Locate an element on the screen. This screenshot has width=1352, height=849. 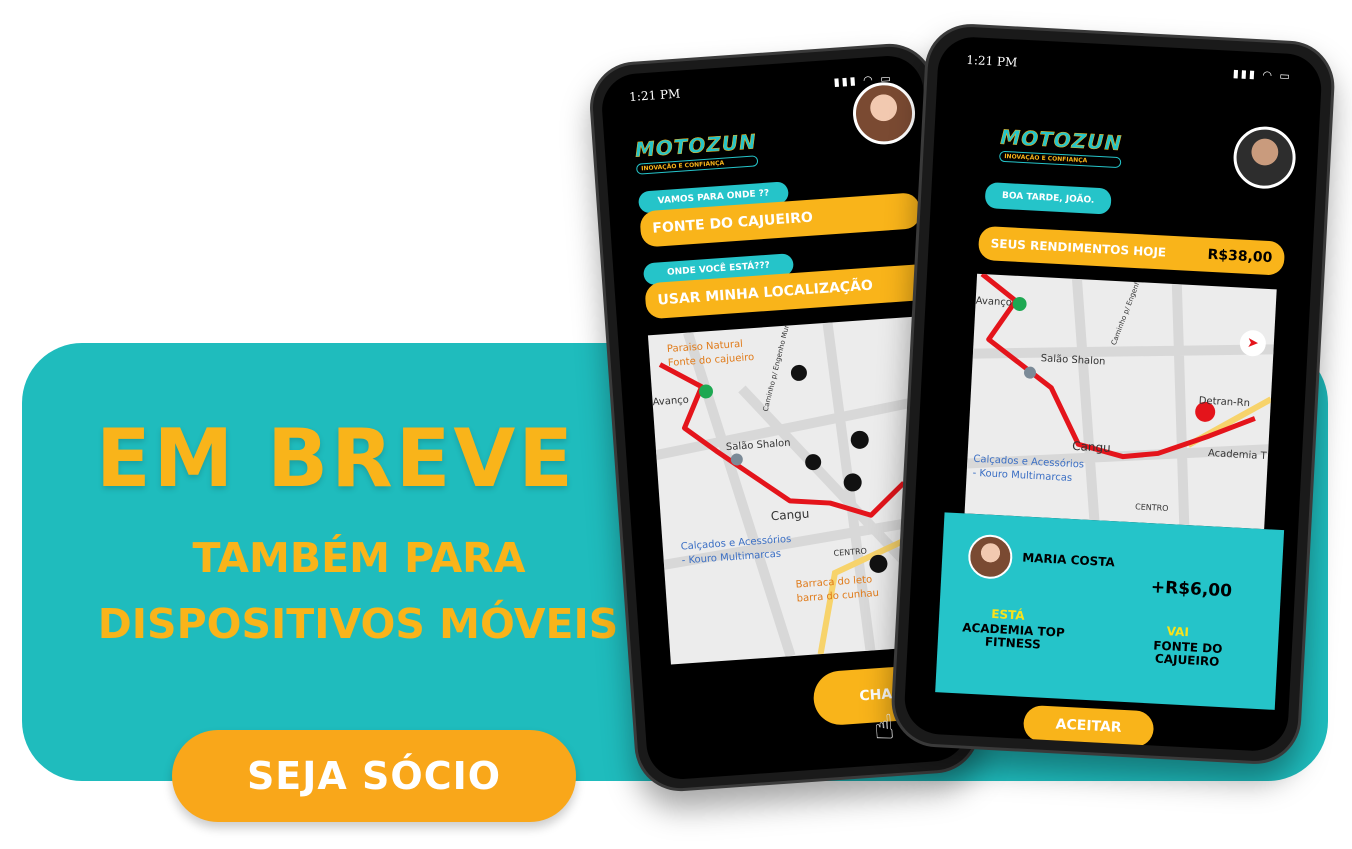
subheadline-line2: DISPOSITIVOS MÓVEIS is located at coordinates (358, 624).